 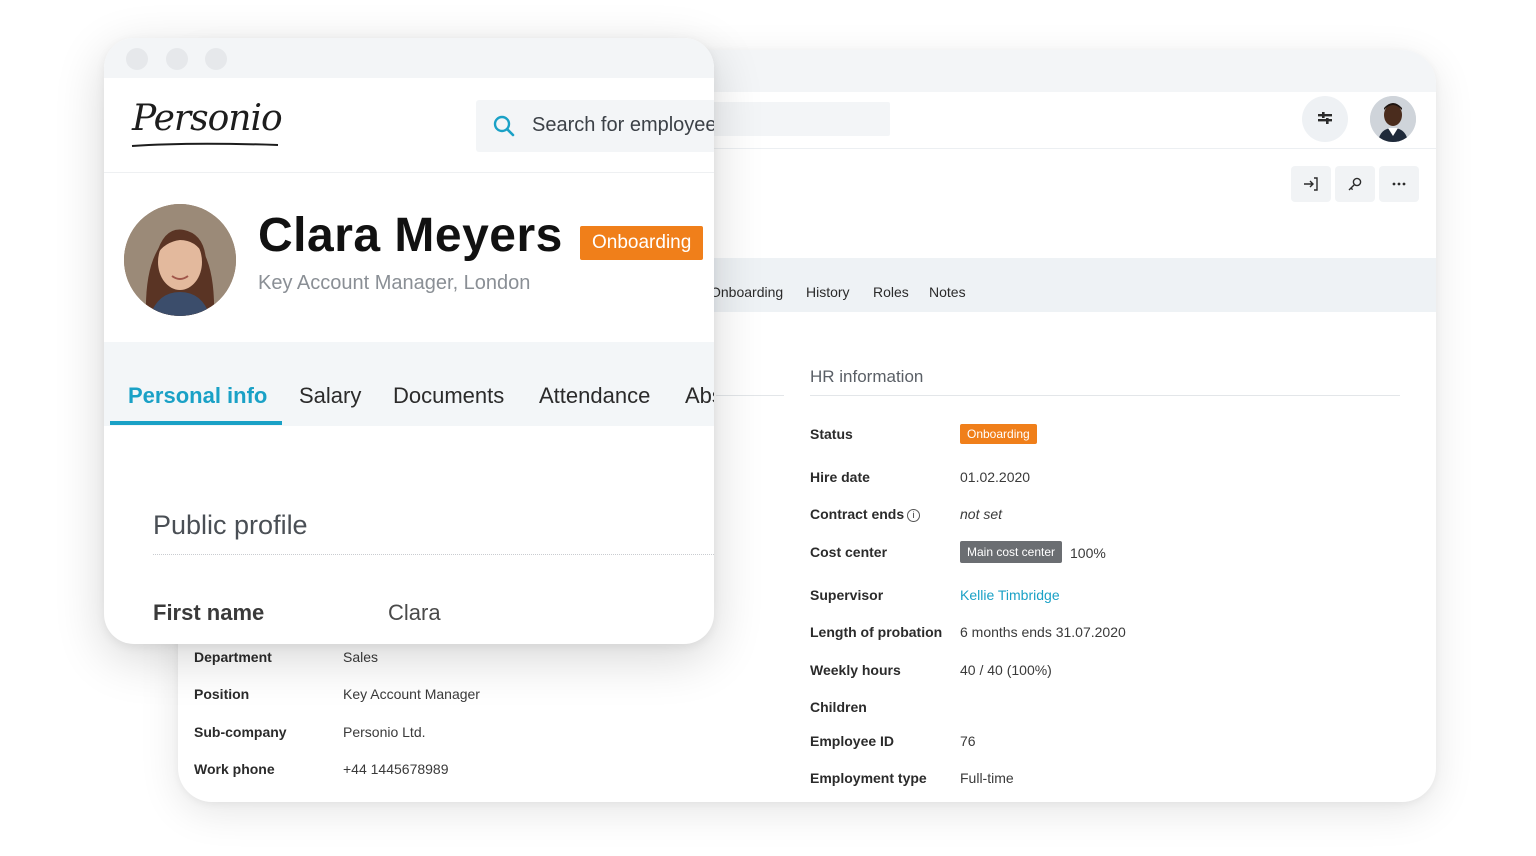 I want to click on window-minimize-dot, so click(x=177, y=59).